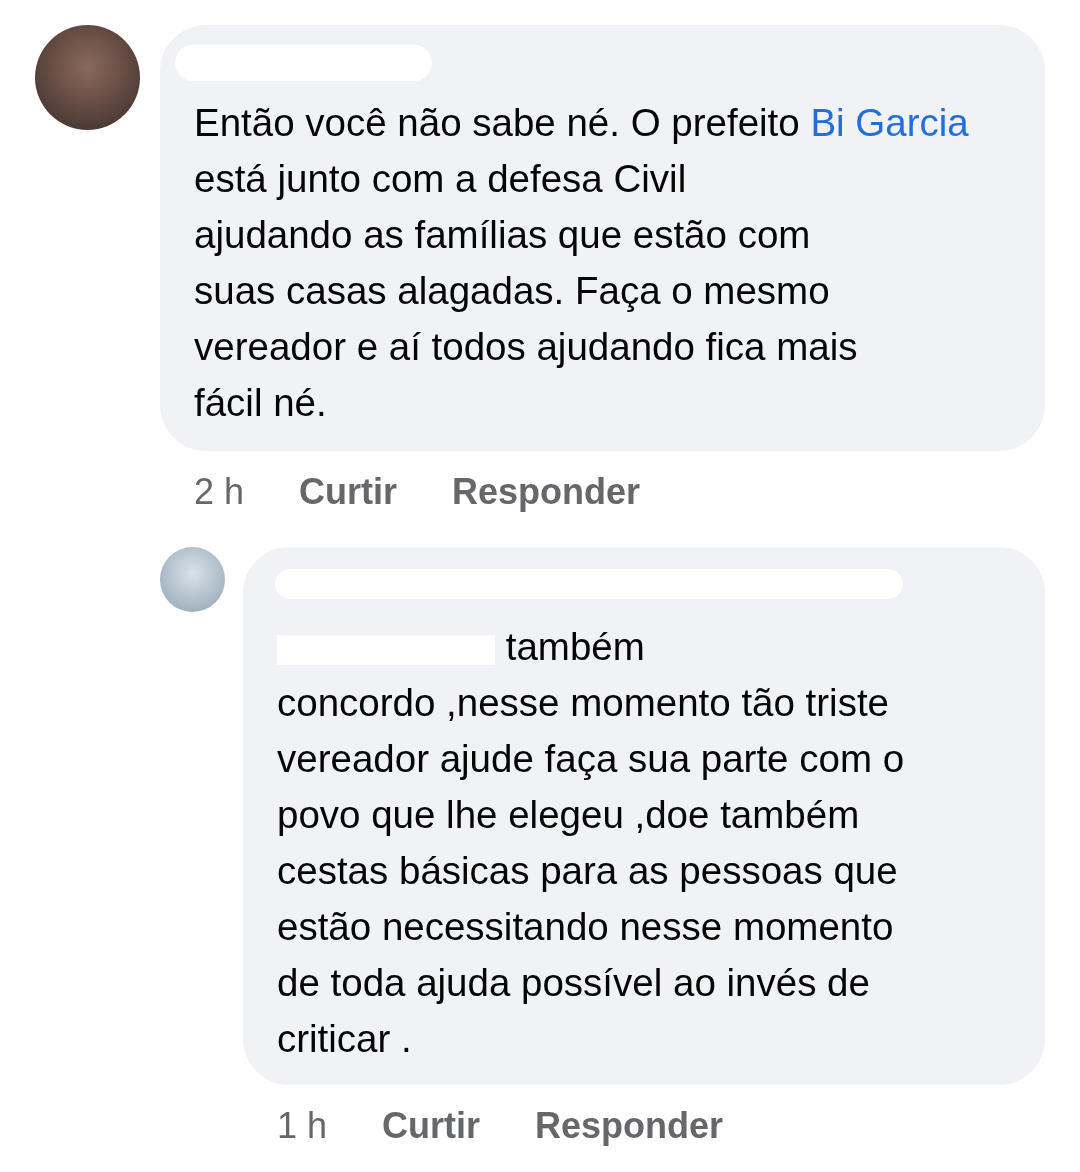  What do you see at coordinates (219, 492) in the screenshot?
I see `timestamp: 2 h` at bounding box center [219, 492].